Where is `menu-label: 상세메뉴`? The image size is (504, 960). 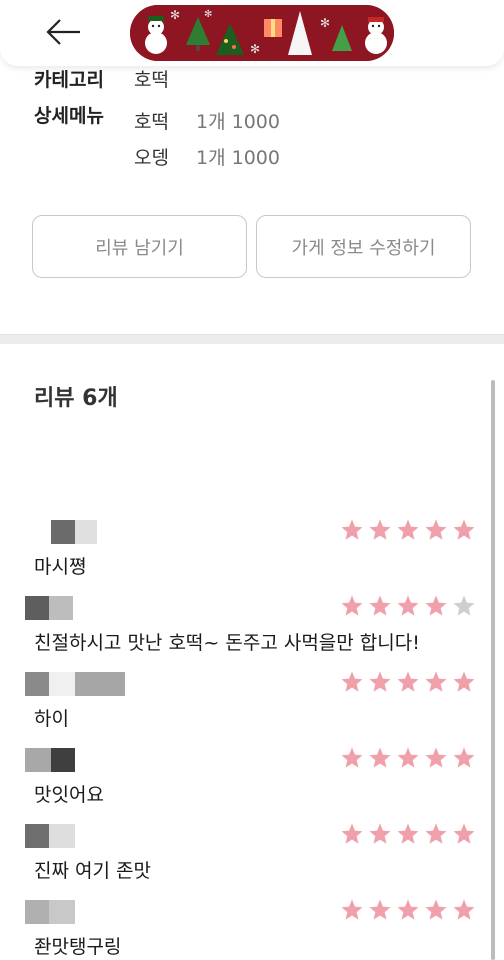 menu-label: 상세메뉴 is located at coordinates (69, 115).